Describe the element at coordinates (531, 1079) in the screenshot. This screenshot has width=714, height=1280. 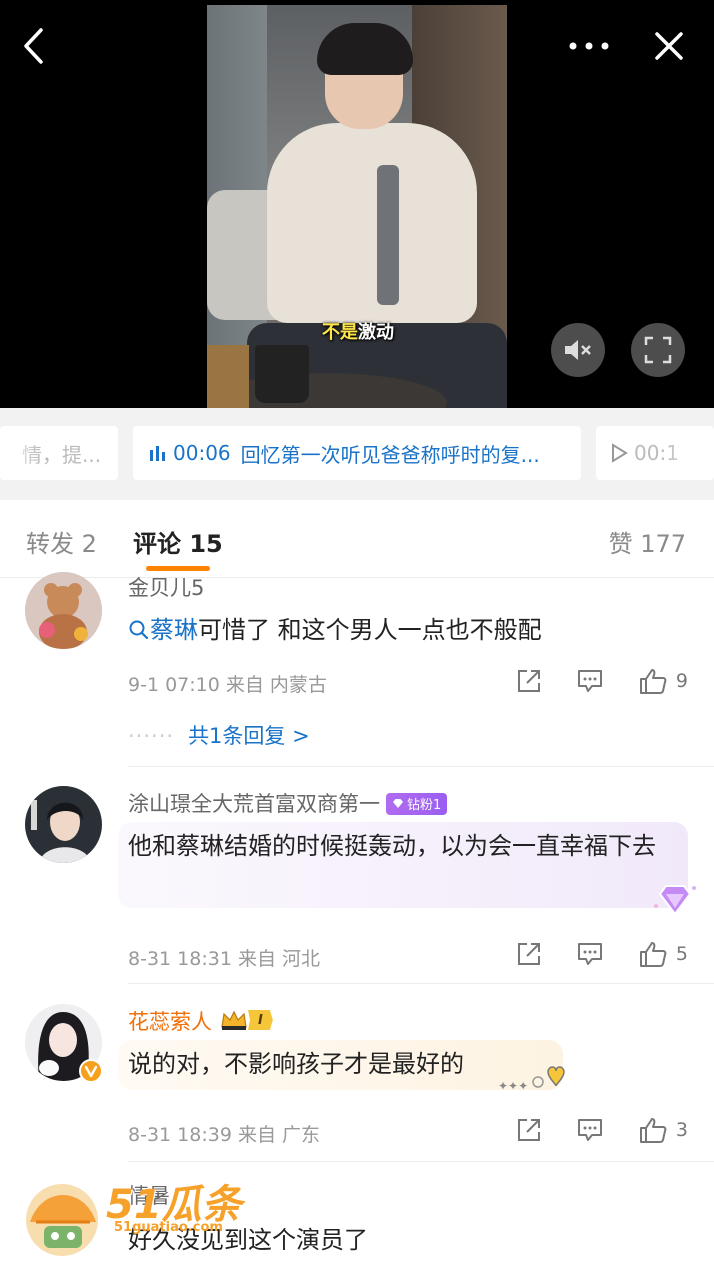
I see `heart-decoration-icon: ✦✦✦` at that location.